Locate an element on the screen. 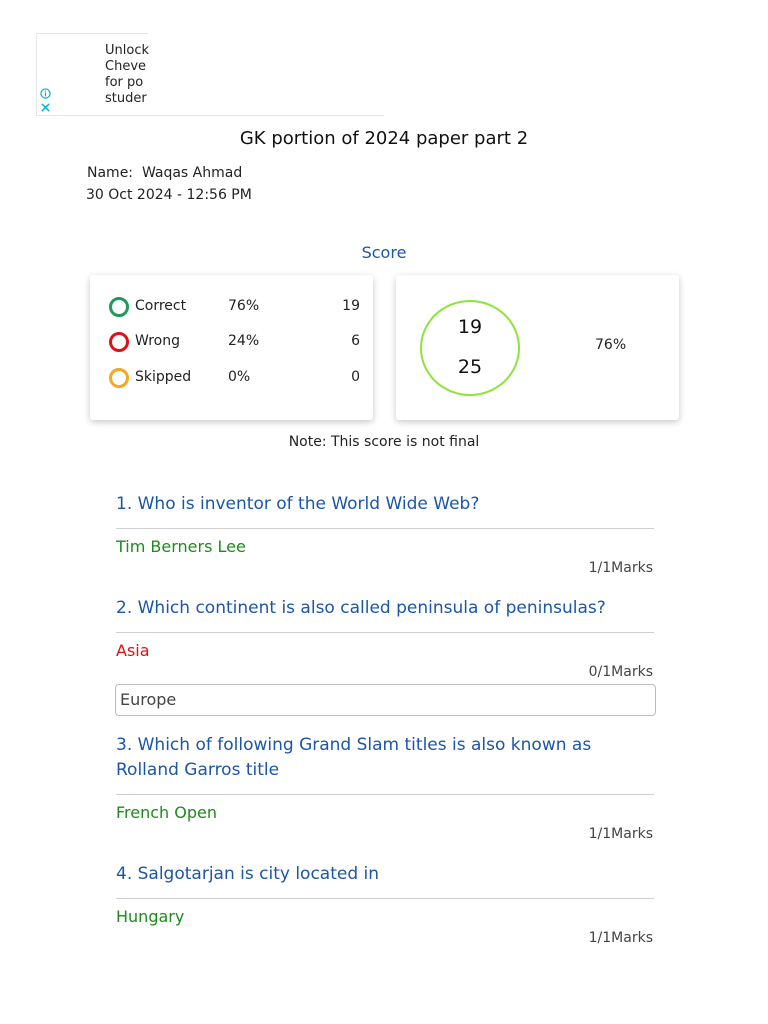 Image resolution: width=768 pixels, height=1024 pixels. score-summary-card: 19 25 76% is located at coordinates (537, 347).